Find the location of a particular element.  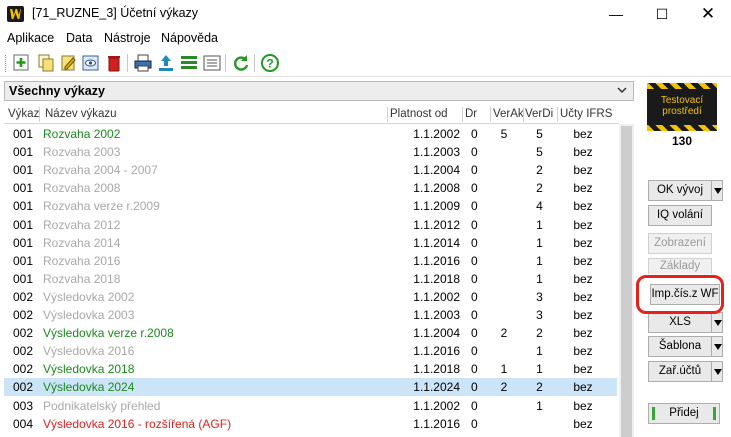

table-row: 002 Výsledovka 2002 1.1.2002 0 3 bez is located at coordinates (310, 297).